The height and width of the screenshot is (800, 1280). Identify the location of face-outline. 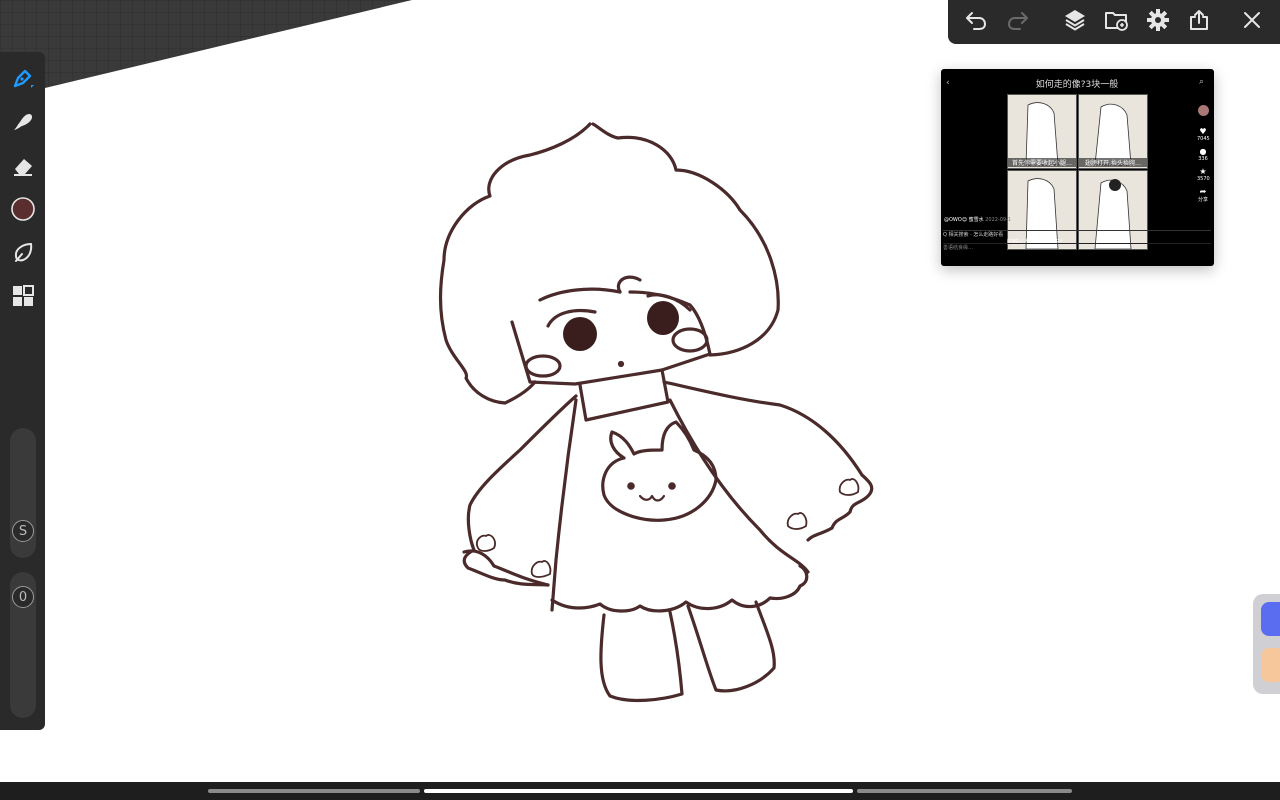
(611, 338).